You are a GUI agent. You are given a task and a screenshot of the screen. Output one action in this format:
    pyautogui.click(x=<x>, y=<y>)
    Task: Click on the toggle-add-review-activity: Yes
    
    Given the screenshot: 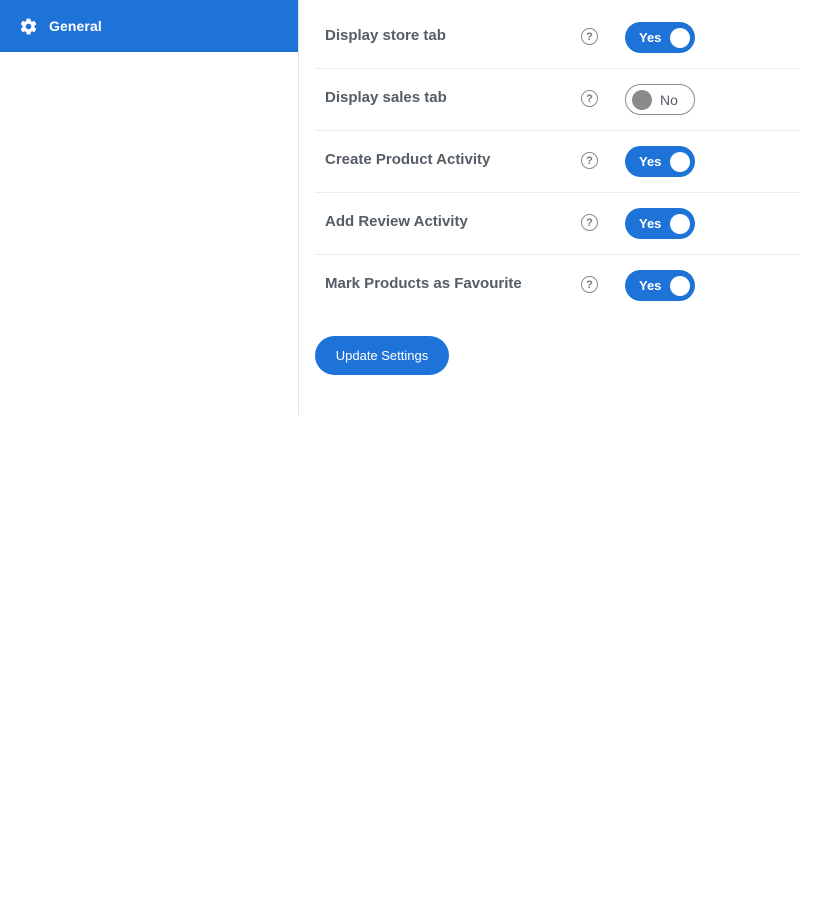 What is the action you would take?
    pyautogui.click(x=660, y=223)
    